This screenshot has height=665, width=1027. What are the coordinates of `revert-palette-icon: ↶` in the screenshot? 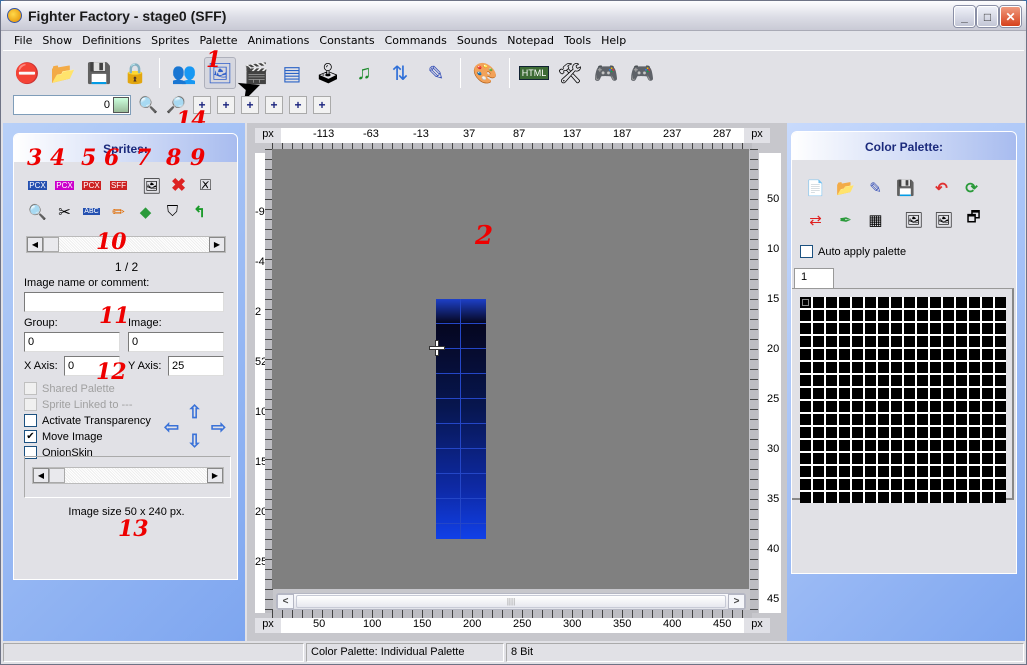 It's located at (941, 187).